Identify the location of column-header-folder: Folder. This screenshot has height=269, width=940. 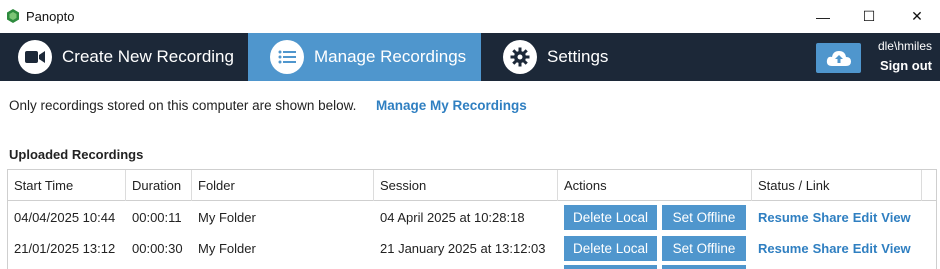
(283, 185).